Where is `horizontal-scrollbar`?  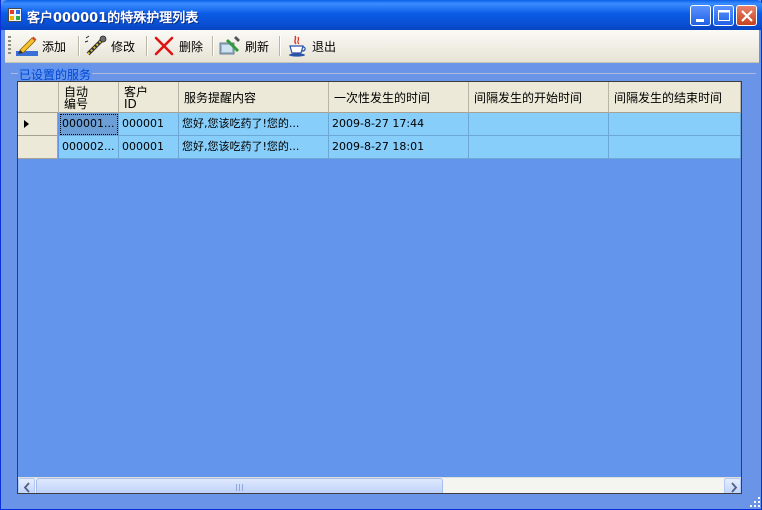 horizontal-scrollbar is located at coordinates (379, 485).